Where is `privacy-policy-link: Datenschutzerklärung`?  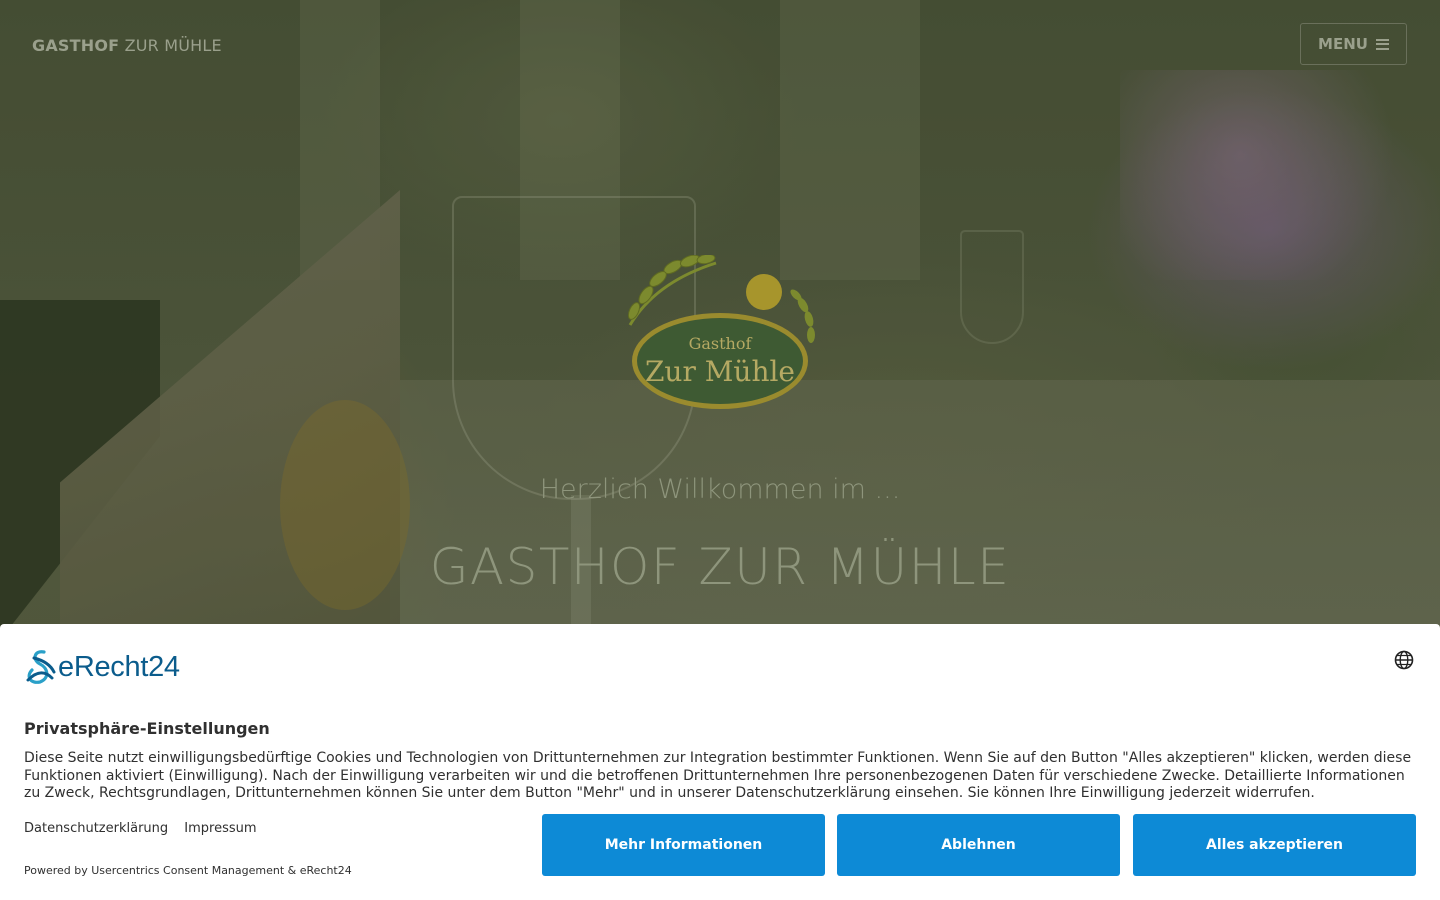
privacy-policy-link: Datenschutzerklärung is located at coordinates (96, 828).